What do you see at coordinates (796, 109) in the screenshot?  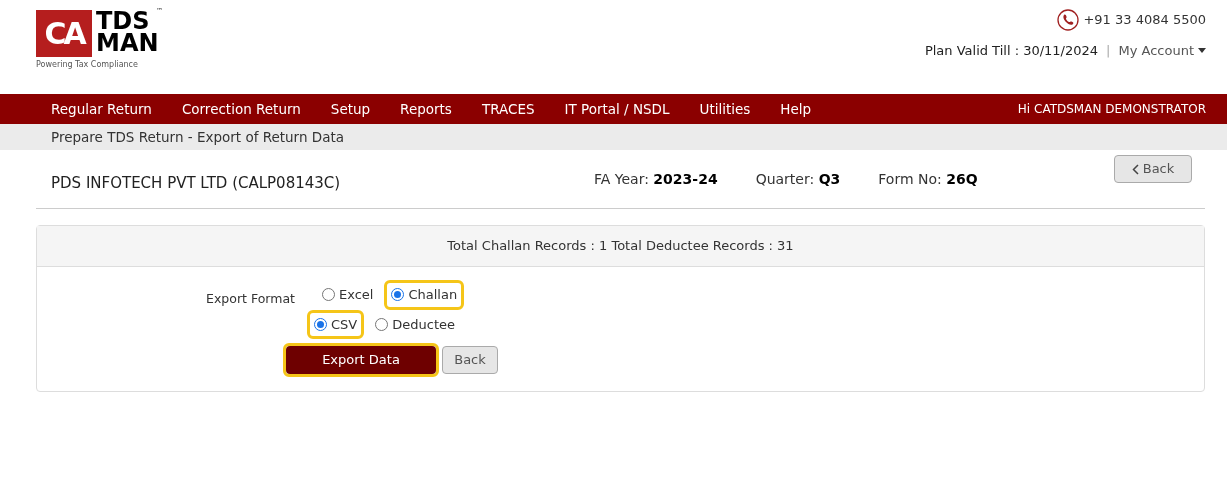 I see `nav-item: Help` at bounding box center [796, 109].